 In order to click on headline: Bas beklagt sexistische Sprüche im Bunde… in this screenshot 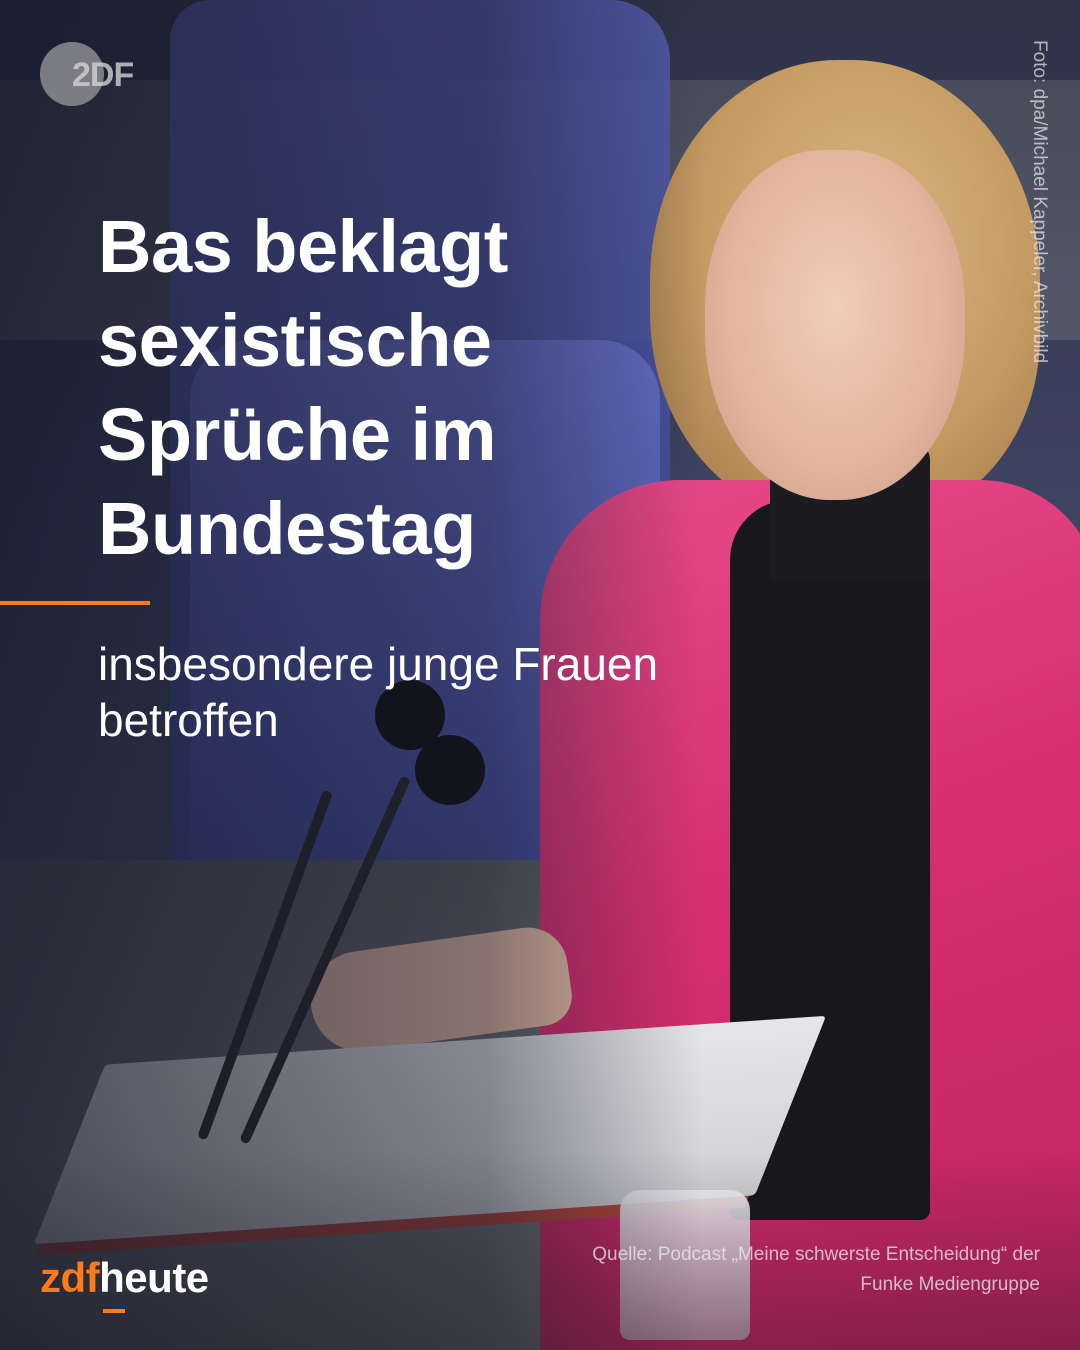, I will do `click(303, 387)`.